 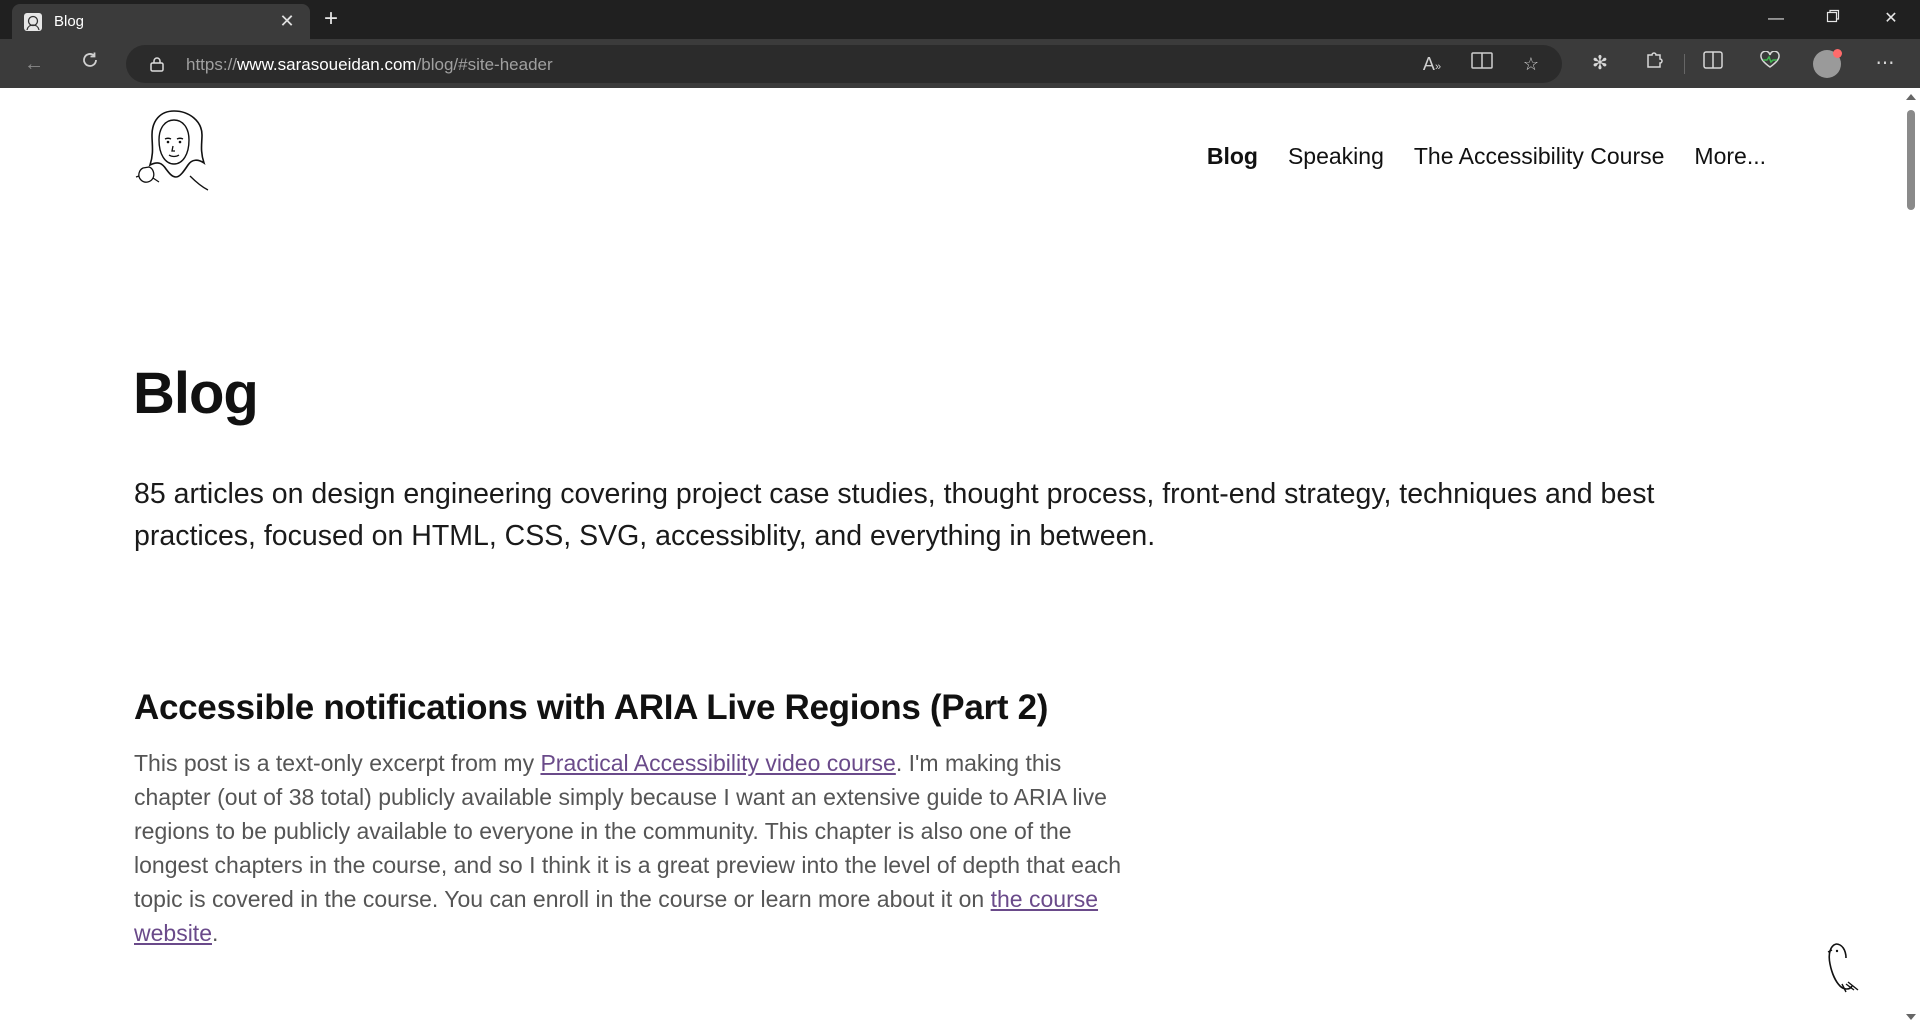 I want to click on scroll-down-arrow-icon, so click(x=1911, y=1017).